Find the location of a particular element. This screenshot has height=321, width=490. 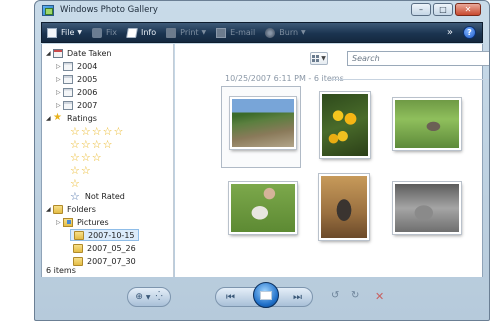

rating-4-stars: ☆ ☆ ☆ ☆ is located at coordinates (92, 144).